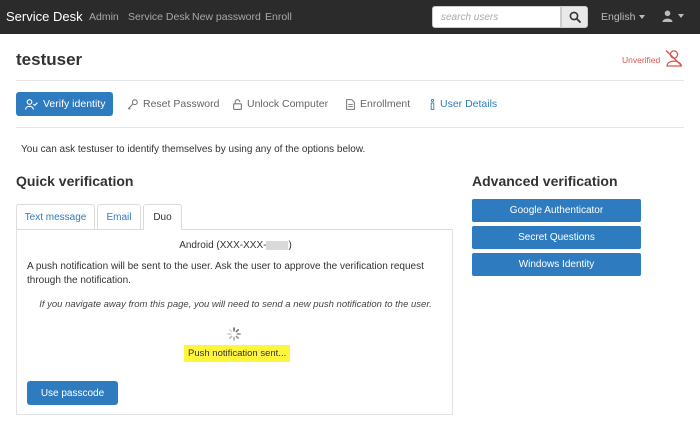 Image resolution: width=700 pixels, height=429 pixels. What do you see at coordinates (556, 210) in the screenshot?
I see `google-authenticator-button: Google Authenticator` at bounding box center [556, 210].